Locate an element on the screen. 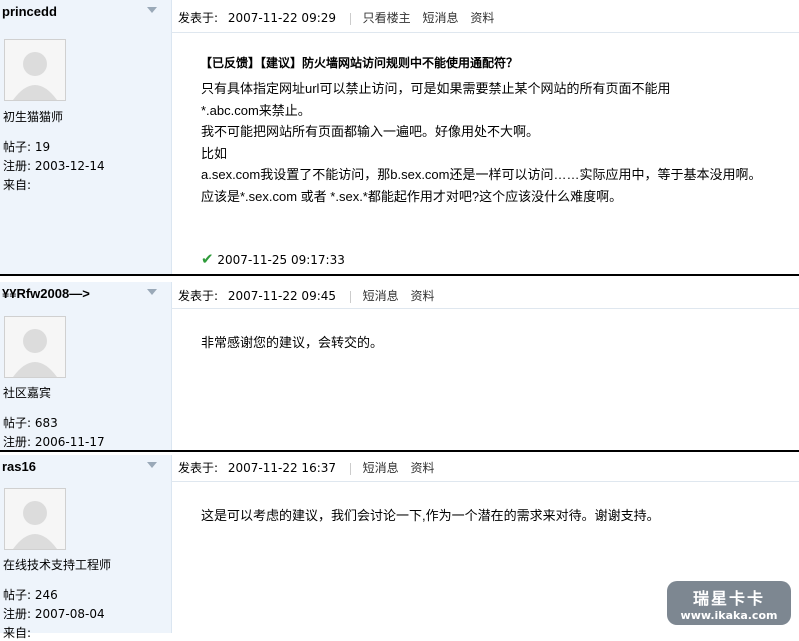  post-header: 发表于: 2007-11-22 09:29 只看楼主 短消息 资料 is located at coordinates (485, 16).